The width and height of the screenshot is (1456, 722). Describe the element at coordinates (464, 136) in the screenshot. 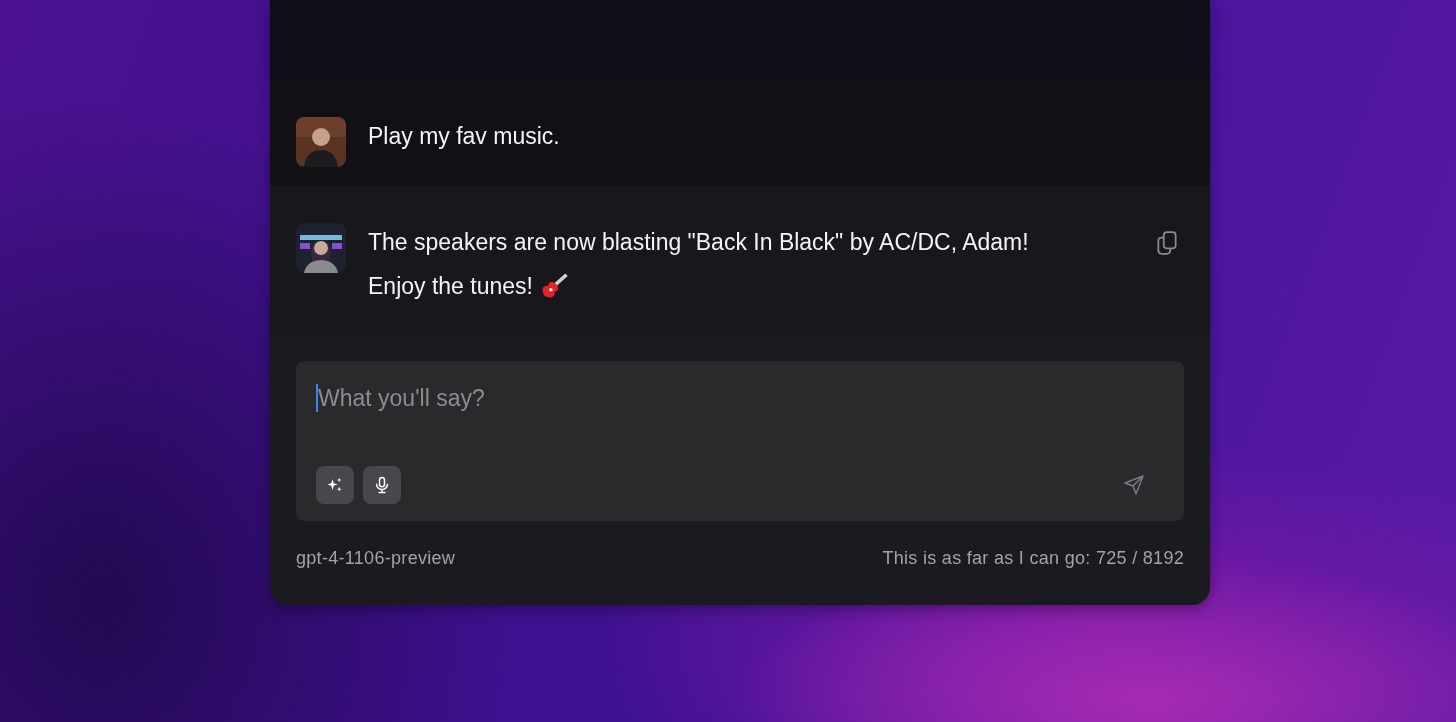

I see `message-text: Play my fav music.` at that location.